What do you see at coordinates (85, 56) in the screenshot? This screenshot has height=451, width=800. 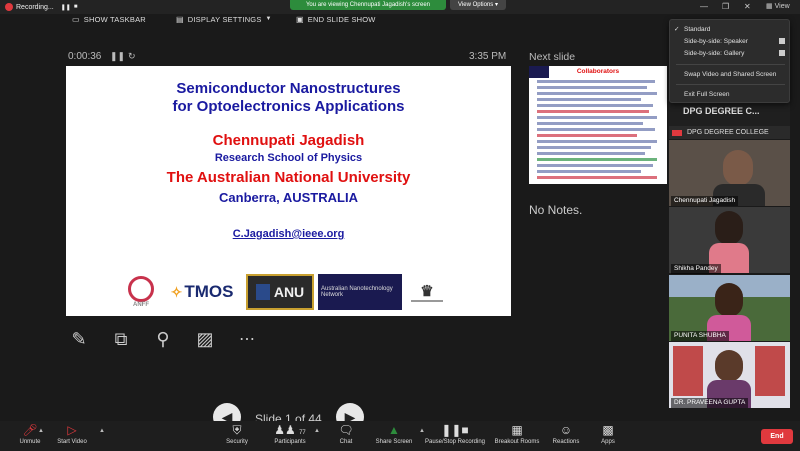 I see `slide-timer: 0:00:36` at bounding box center [85, 56].